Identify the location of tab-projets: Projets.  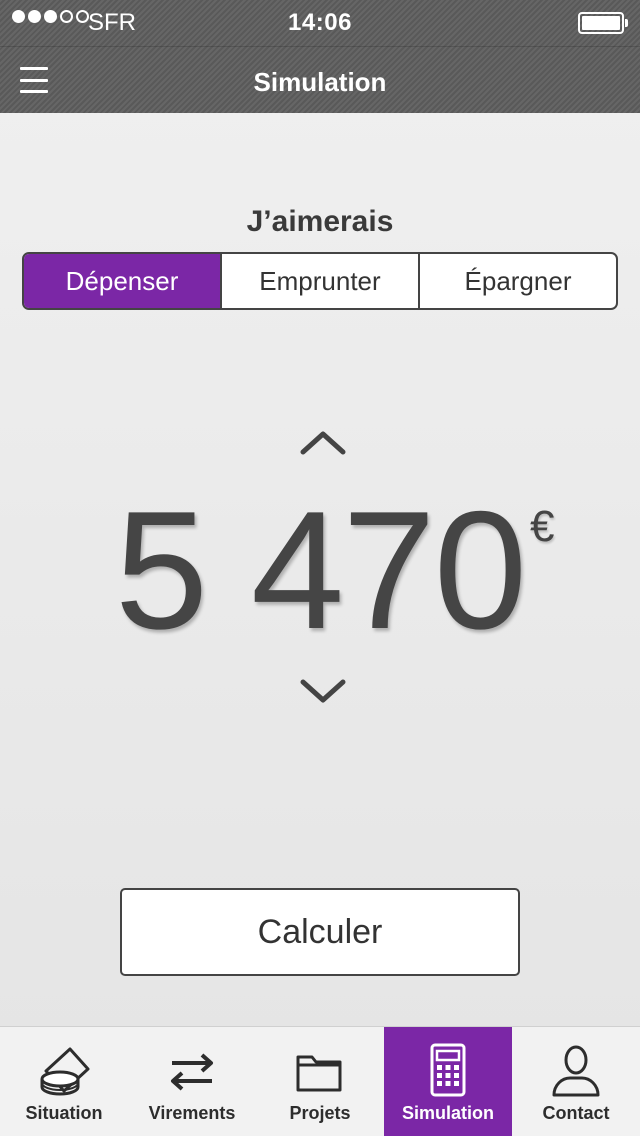
(320, 1081).